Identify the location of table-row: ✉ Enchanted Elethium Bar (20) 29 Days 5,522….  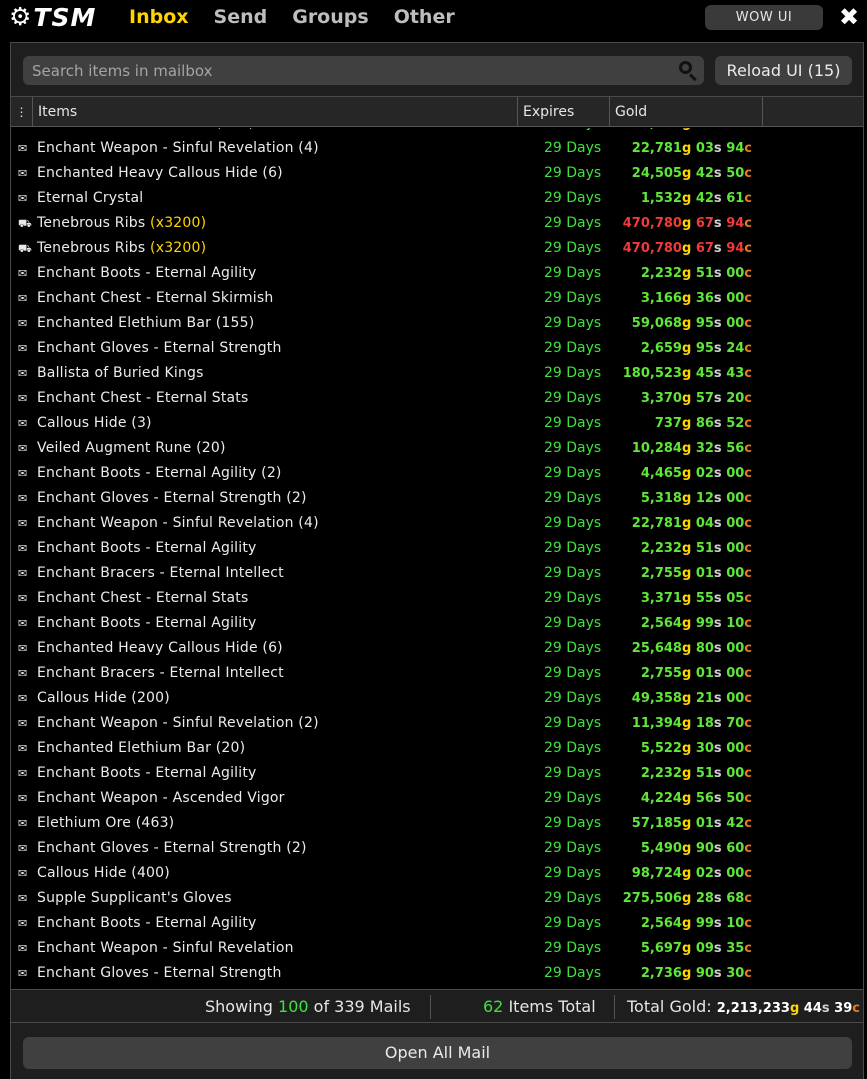
(437, 748).